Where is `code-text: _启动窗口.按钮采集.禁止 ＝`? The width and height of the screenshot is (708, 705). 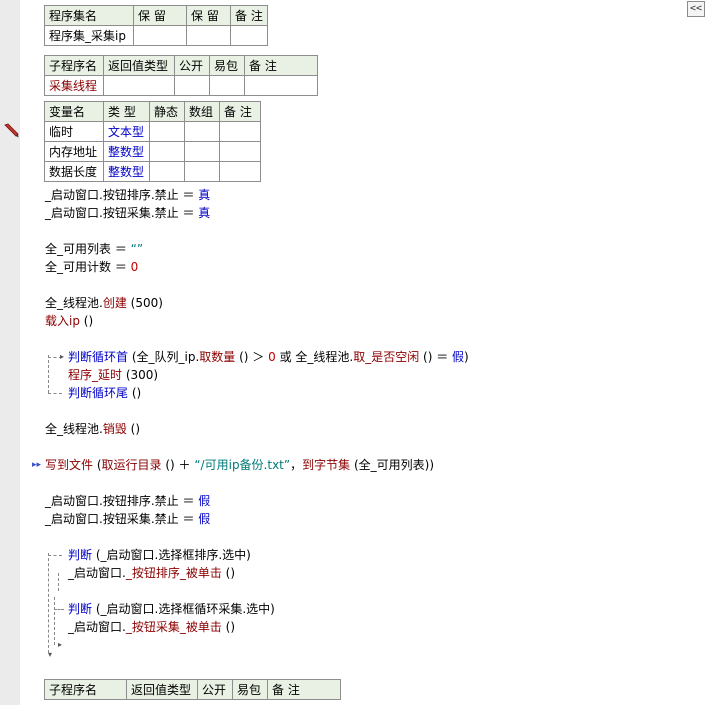
code-text: _启动窗口.按钮采集.禁止 ＝ is located at coordinates (122, 213).